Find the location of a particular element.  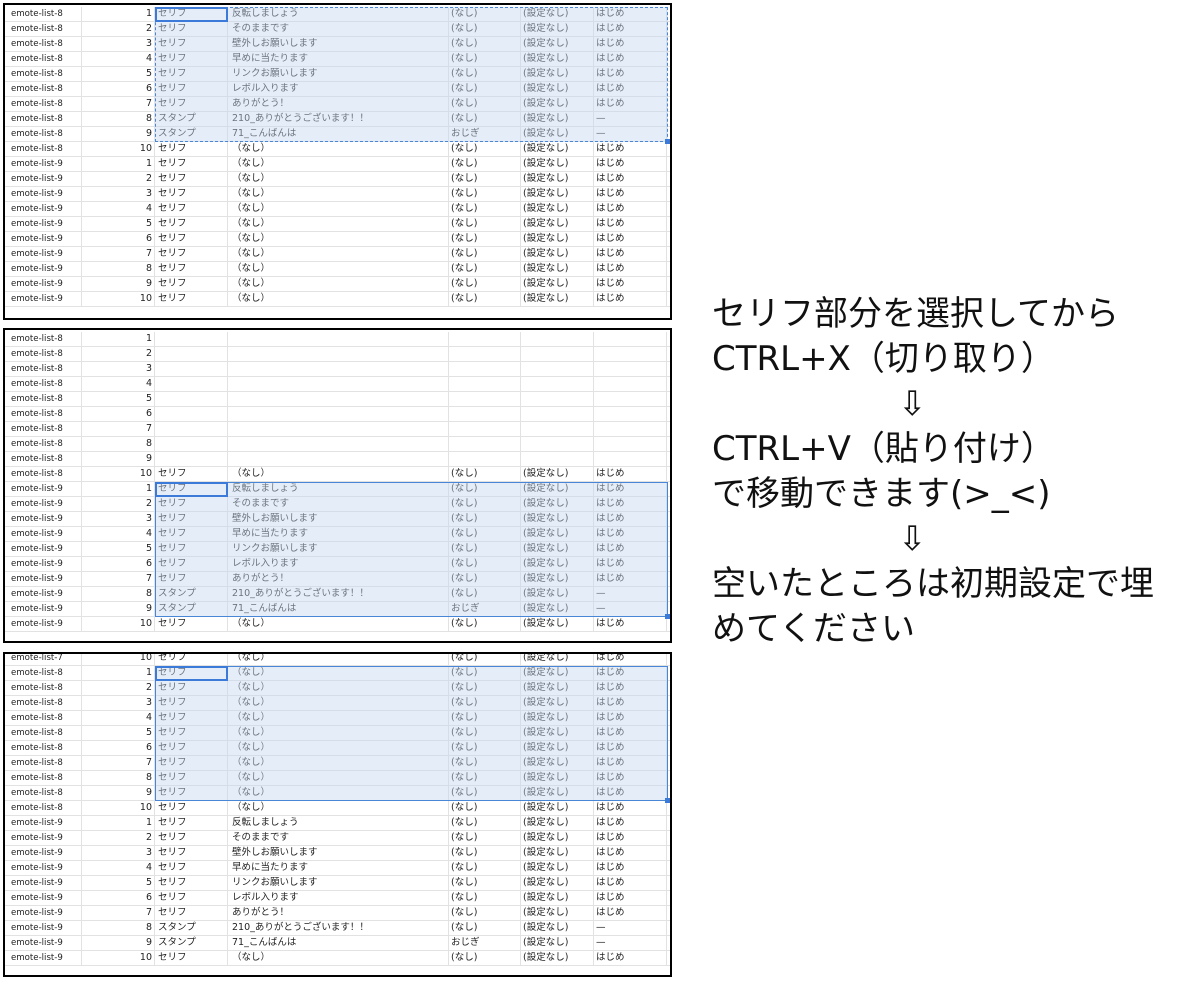

table-row: emote-list-9 6 セリフ レボル入ります (なし) (設定なし) はじめ is located at coordinates (337, 898).